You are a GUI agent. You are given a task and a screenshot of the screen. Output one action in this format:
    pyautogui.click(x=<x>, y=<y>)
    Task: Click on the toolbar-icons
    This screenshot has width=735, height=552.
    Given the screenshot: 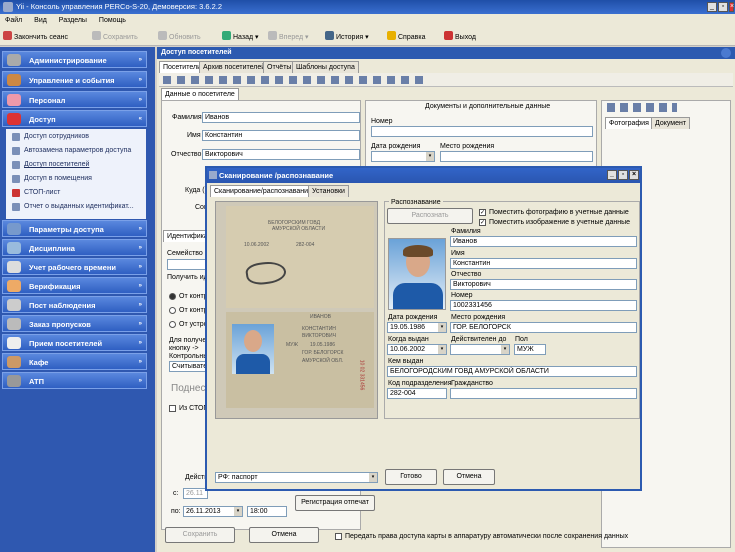 What is the action you would take?
    pyautogui.click(x=293, y=80)
    